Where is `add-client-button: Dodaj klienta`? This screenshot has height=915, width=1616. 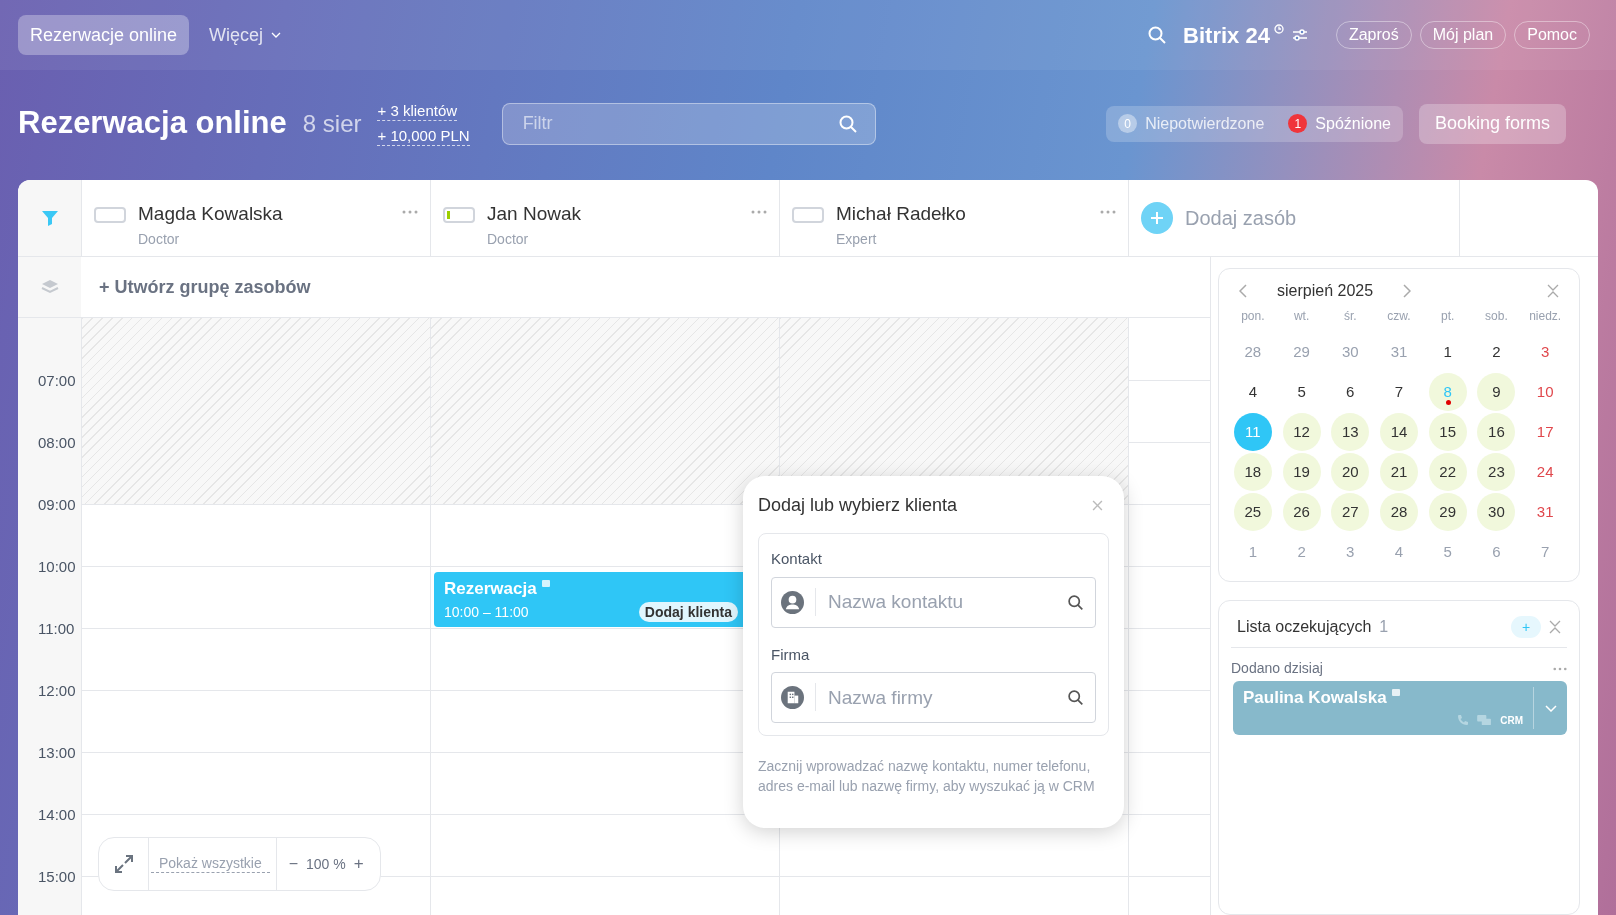 add-client-button: Dodaj klienta is located at coordinates (688, 612).